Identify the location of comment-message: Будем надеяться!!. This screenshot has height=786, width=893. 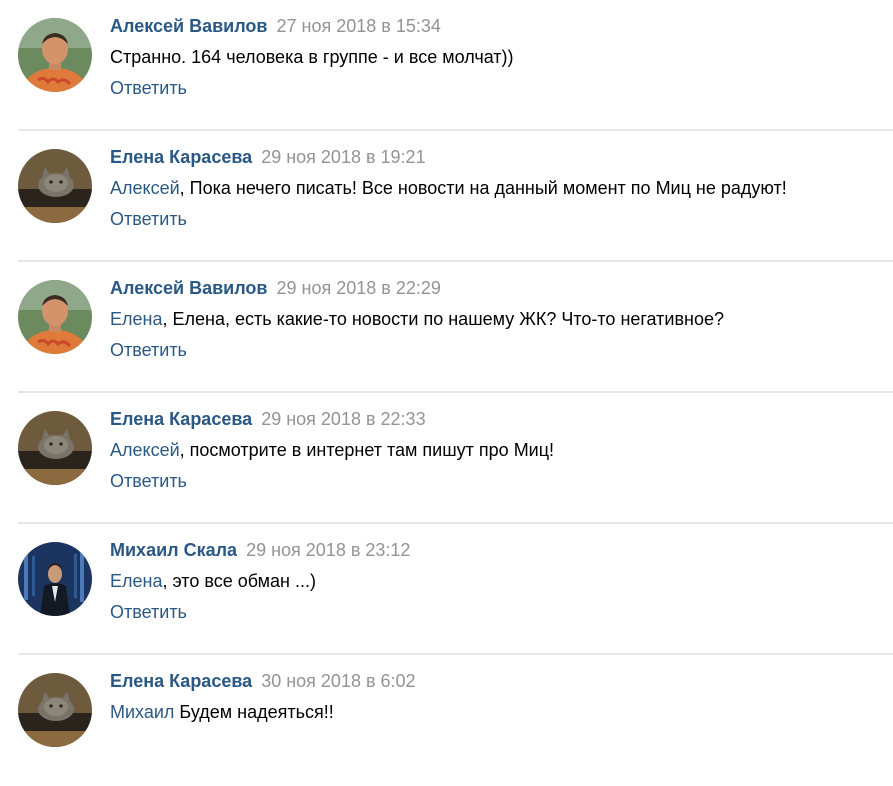
(254, 712).